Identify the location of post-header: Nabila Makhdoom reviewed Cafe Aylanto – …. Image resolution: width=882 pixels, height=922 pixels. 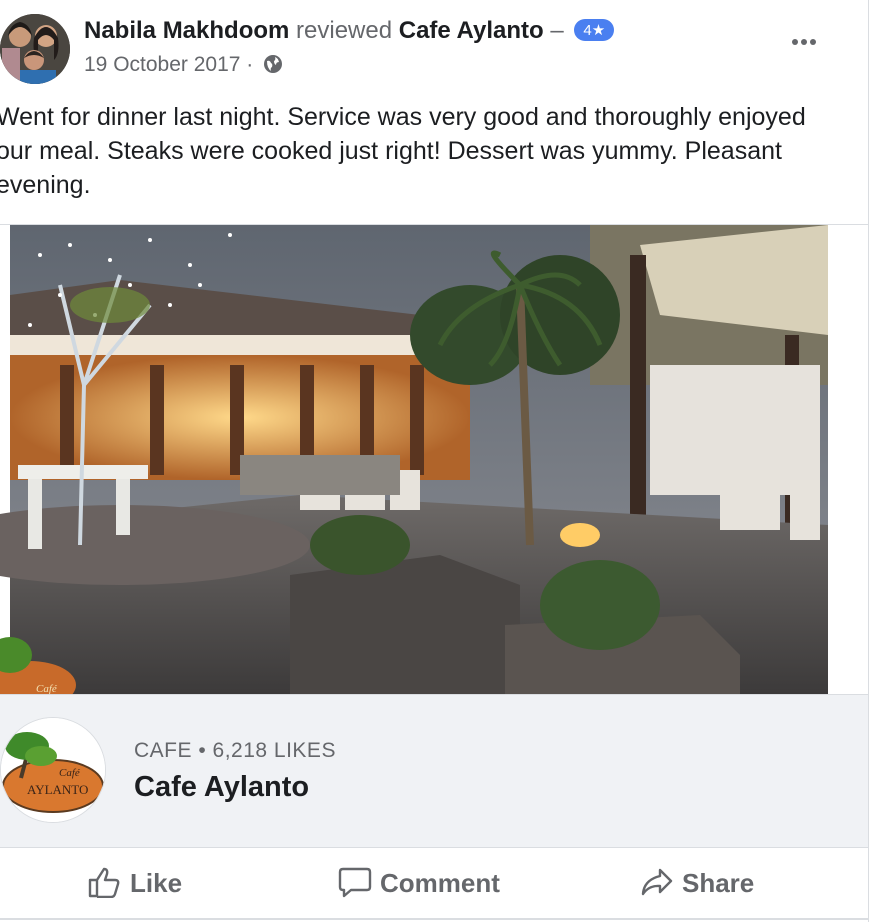
(434, 48).